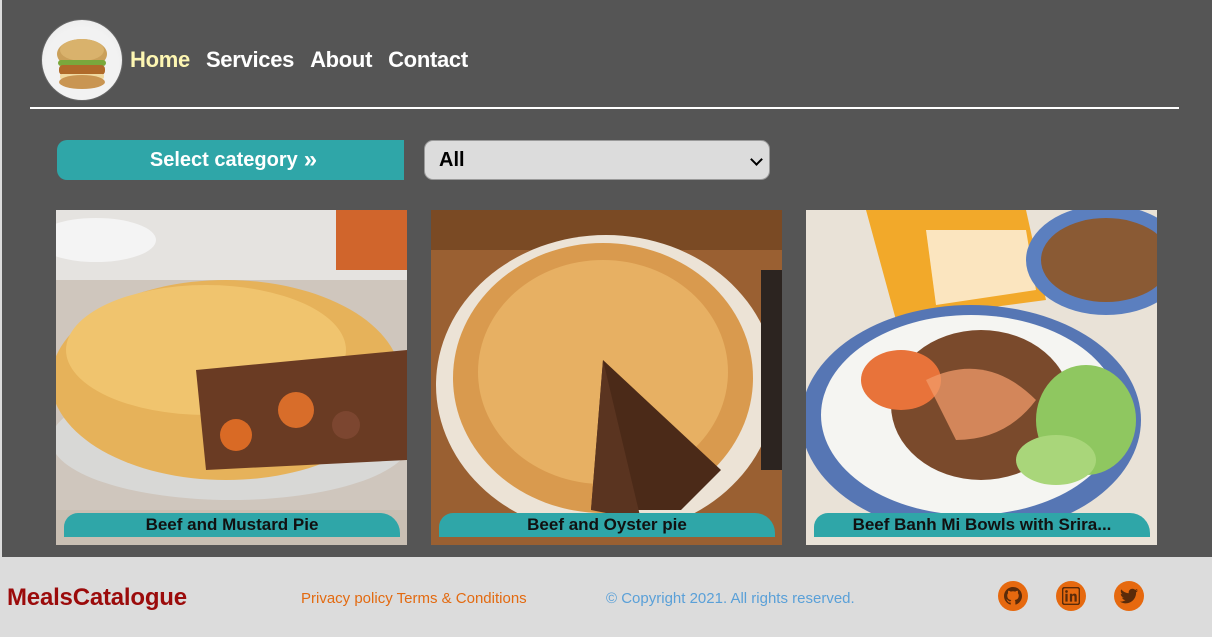 The image size is (1212, 637). I want to click on linkedin-icon, so click(1071, 596).